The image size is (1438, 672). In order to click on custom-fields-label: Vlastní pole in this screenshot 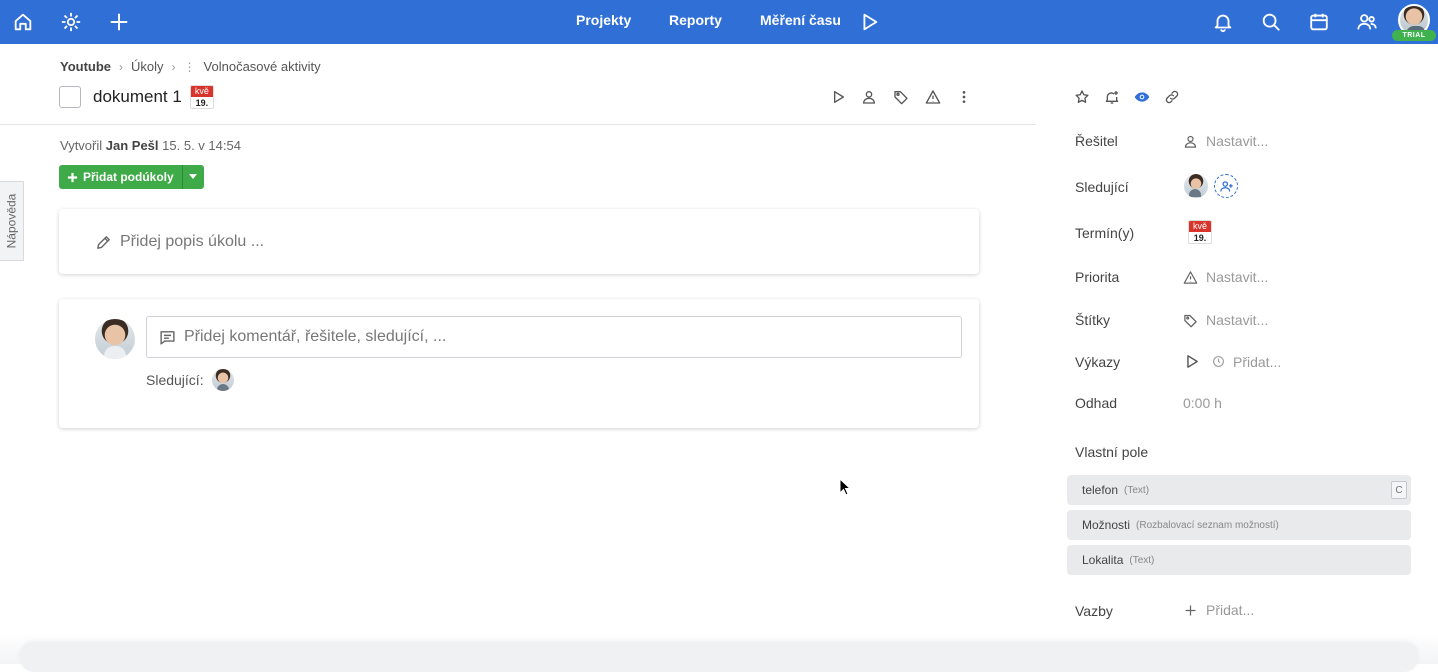, I will do `click(1112, 452)`.